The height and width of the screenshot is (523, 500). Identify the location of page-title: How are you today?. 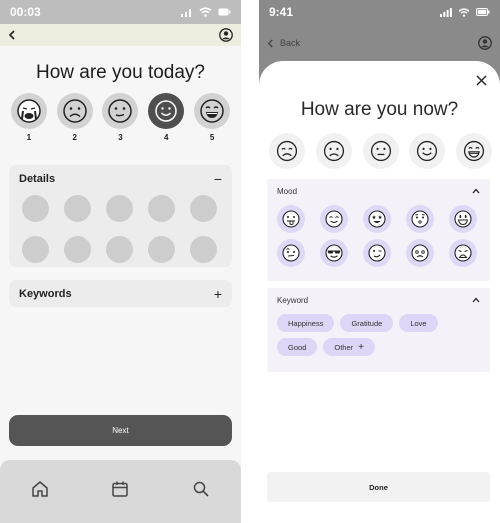
(120, 72).